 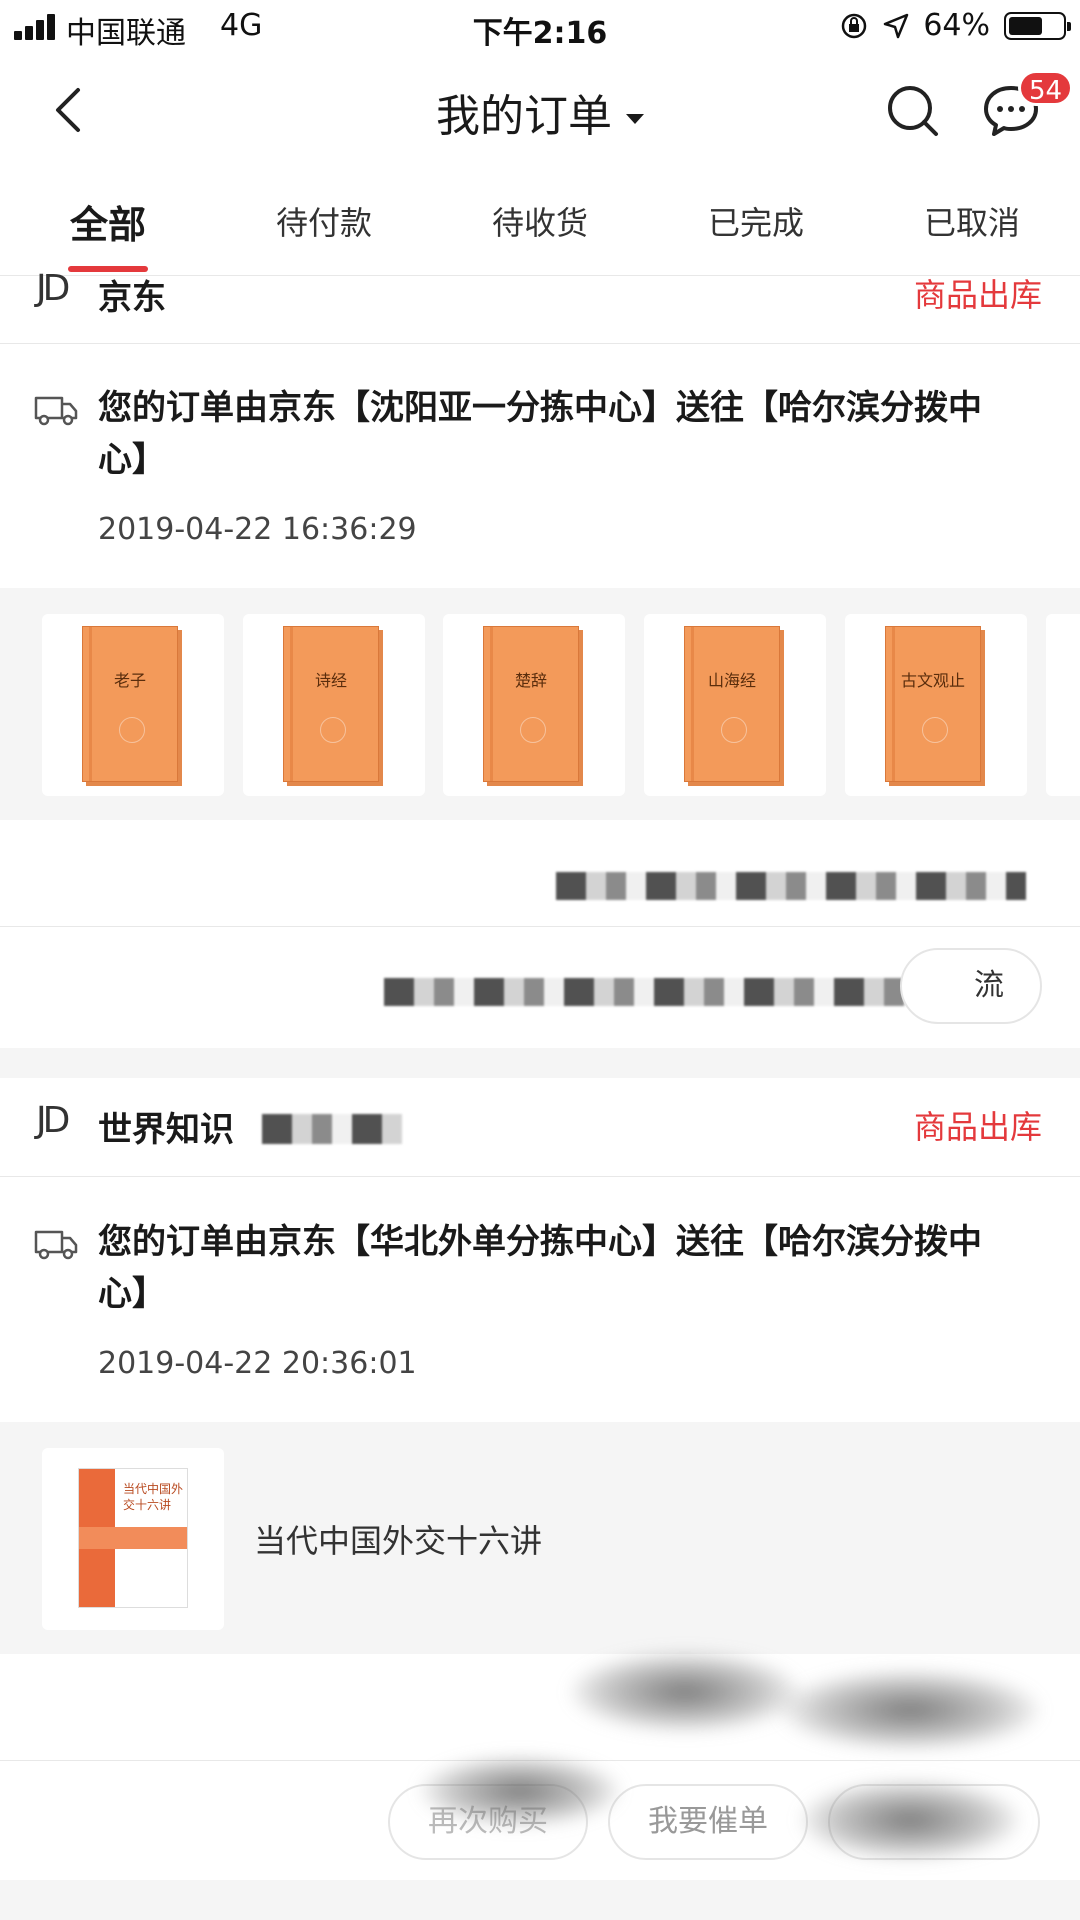 I want to click on view-logistics-label: 流, so click(x=989, y=985).